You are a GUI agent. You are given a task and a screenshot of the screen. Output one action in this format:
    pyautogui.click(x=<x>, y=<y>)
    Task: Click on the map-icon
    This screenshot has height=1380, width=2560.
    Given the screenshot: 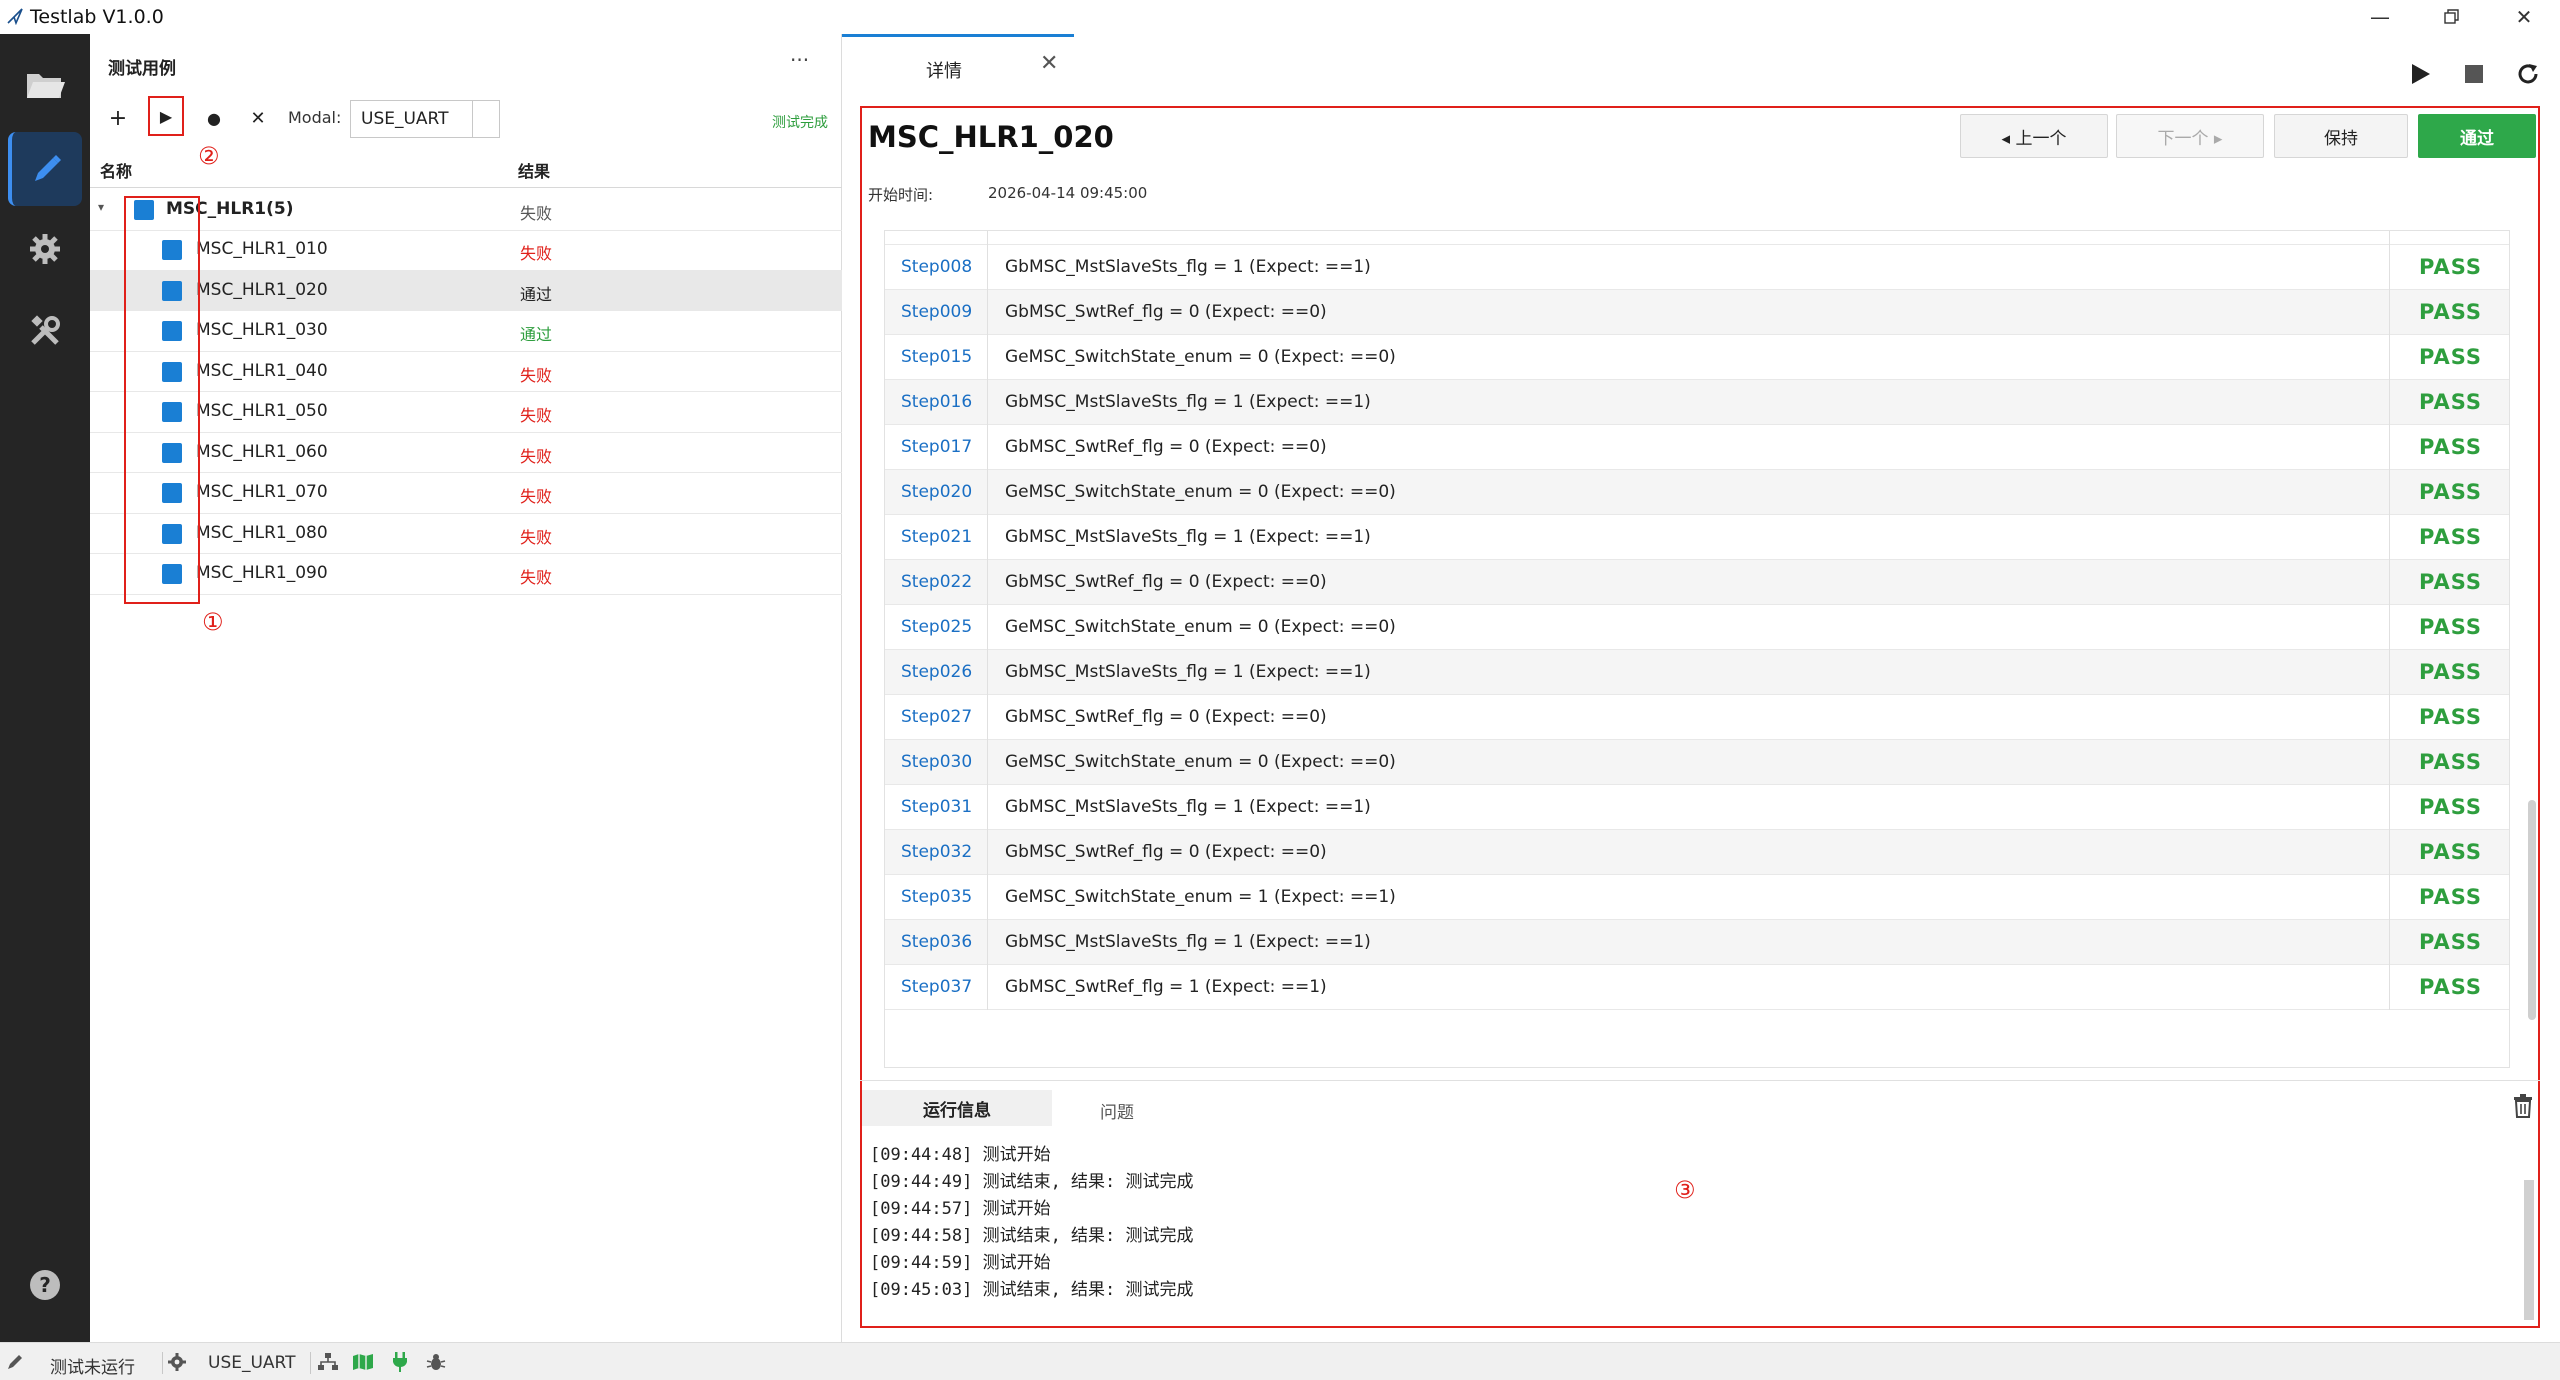 What is the action you would take?
    pyautogui.click(x=363, y=1364)
    